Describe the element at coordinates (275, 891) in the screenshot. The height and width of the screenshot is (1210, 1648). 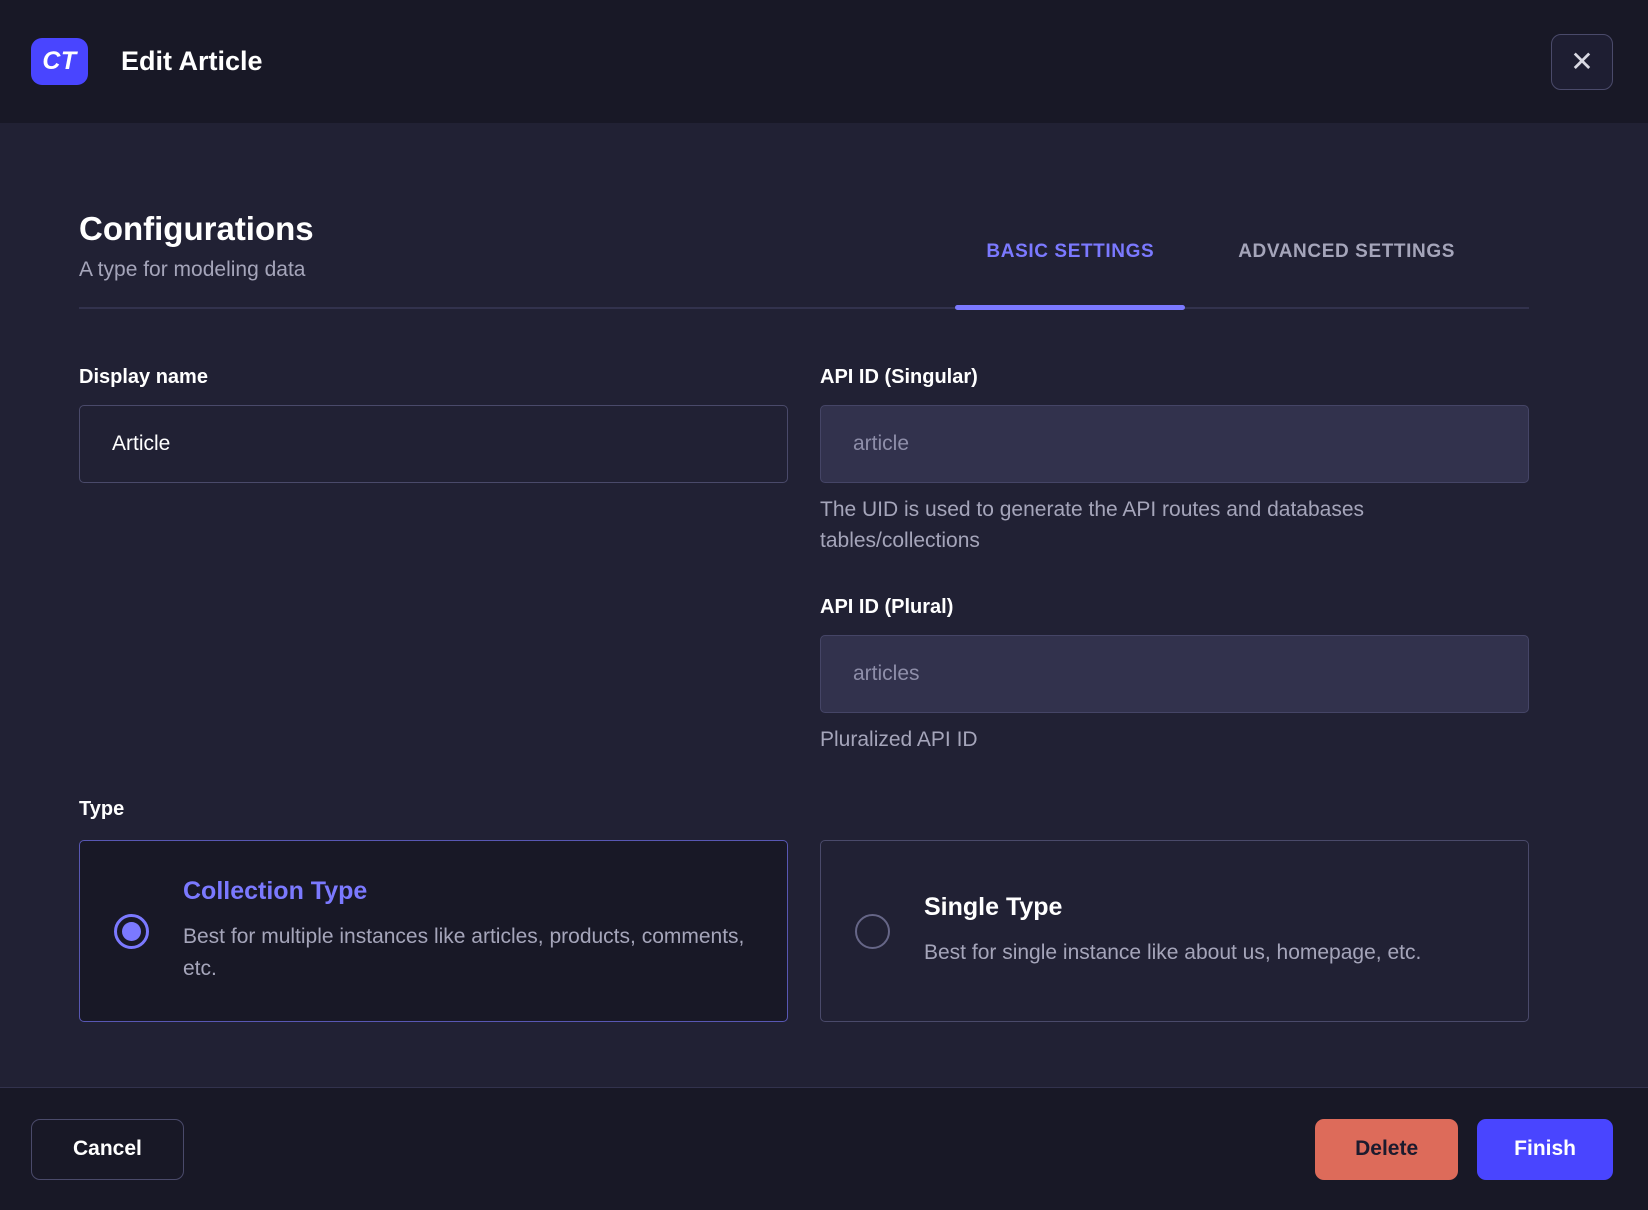
I see `collection-type-title: Collection Type` at that location.